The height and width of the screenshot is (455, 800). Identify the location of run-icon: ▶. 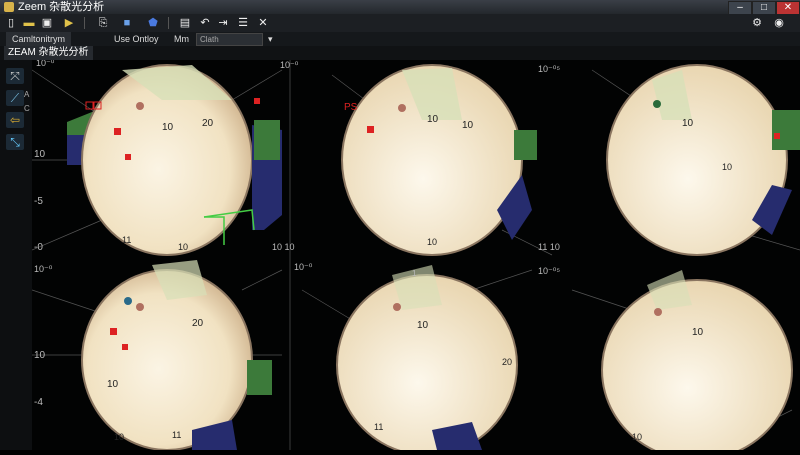
(69, 23).